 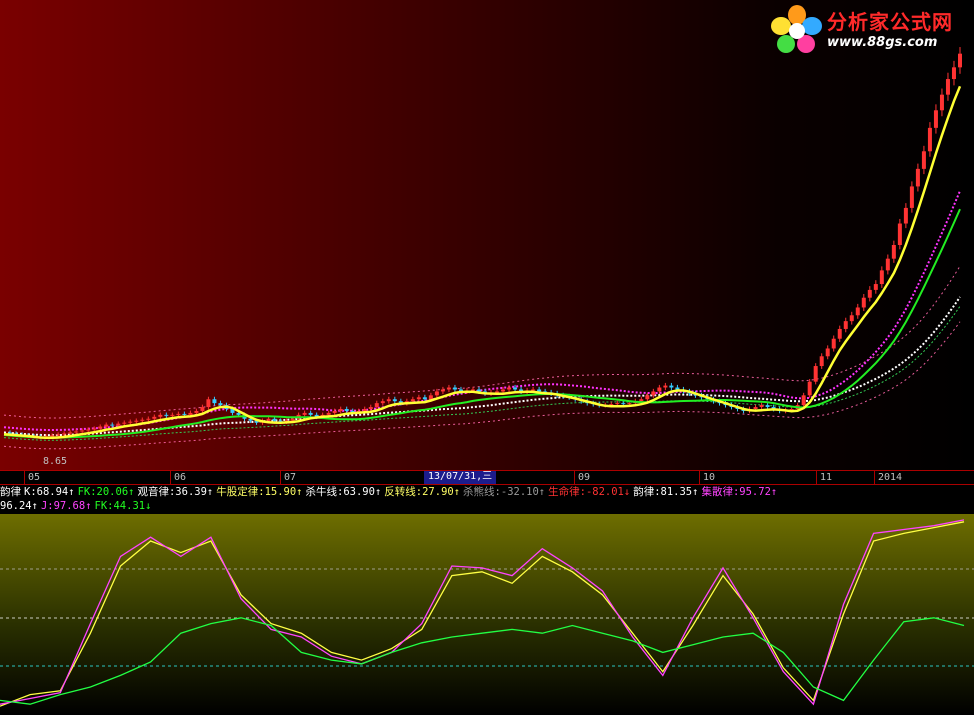 What do you see at coordinates (123, 506) in the screenshot?
I see `legend-entry: FK:44.31↓` at bounding box center [123, 506].